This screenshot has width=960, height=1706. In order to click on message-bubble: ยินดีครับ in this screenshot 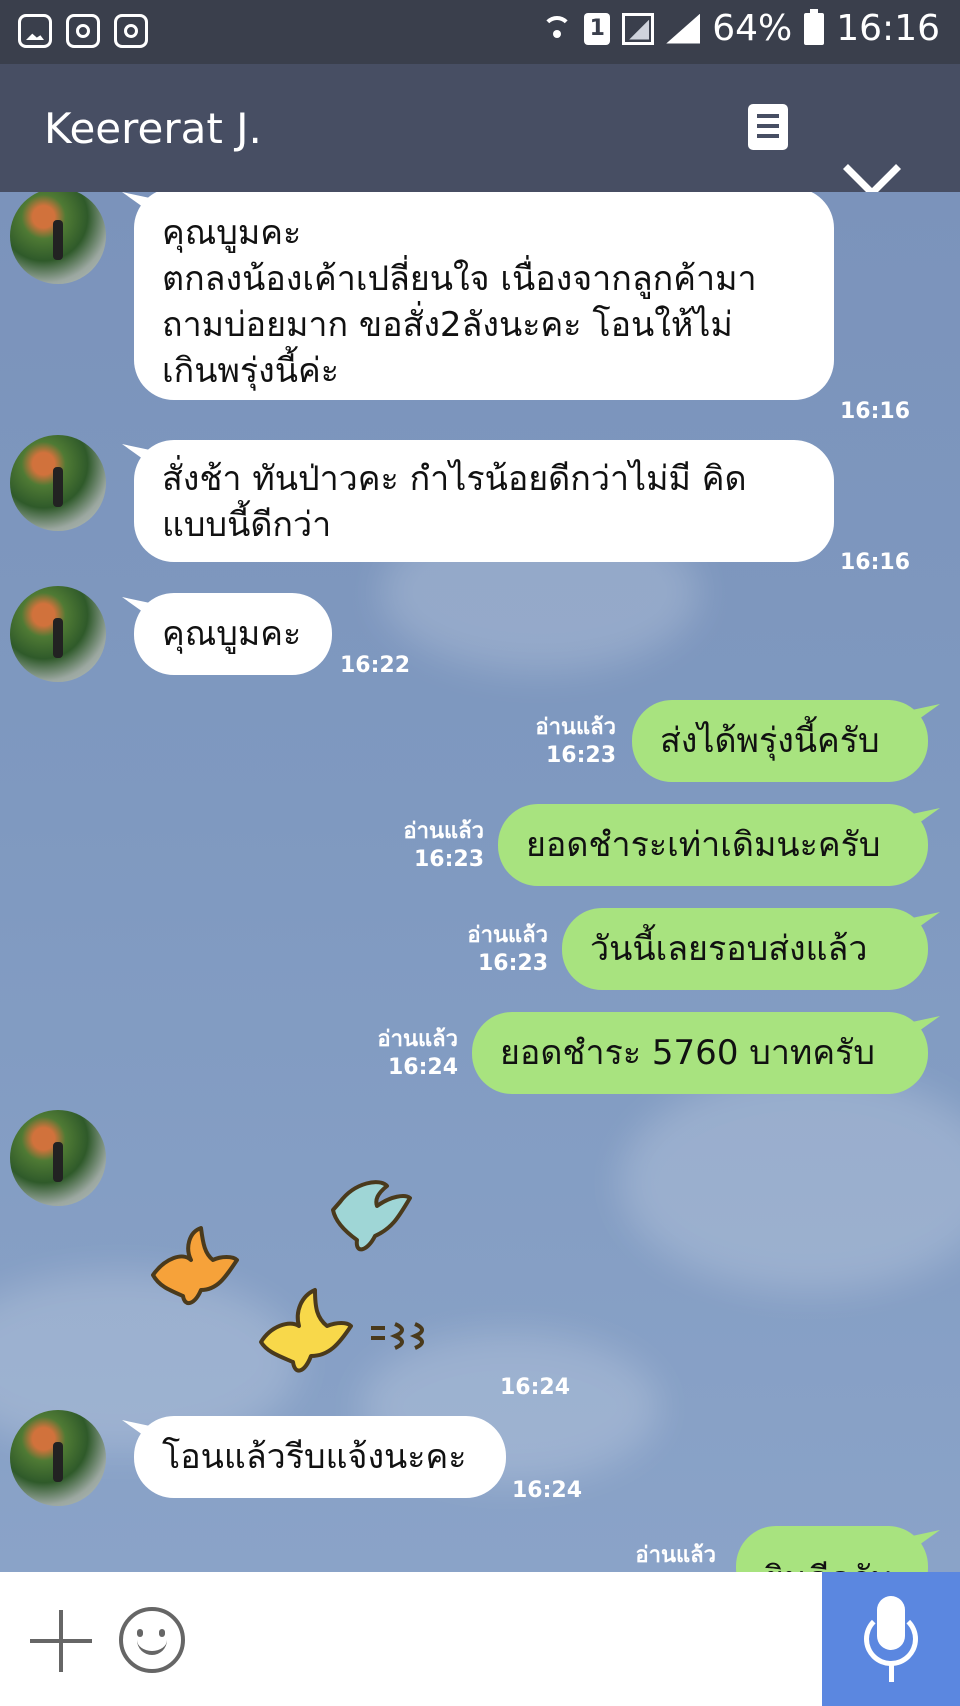, I will do `click(832, 1549)`.